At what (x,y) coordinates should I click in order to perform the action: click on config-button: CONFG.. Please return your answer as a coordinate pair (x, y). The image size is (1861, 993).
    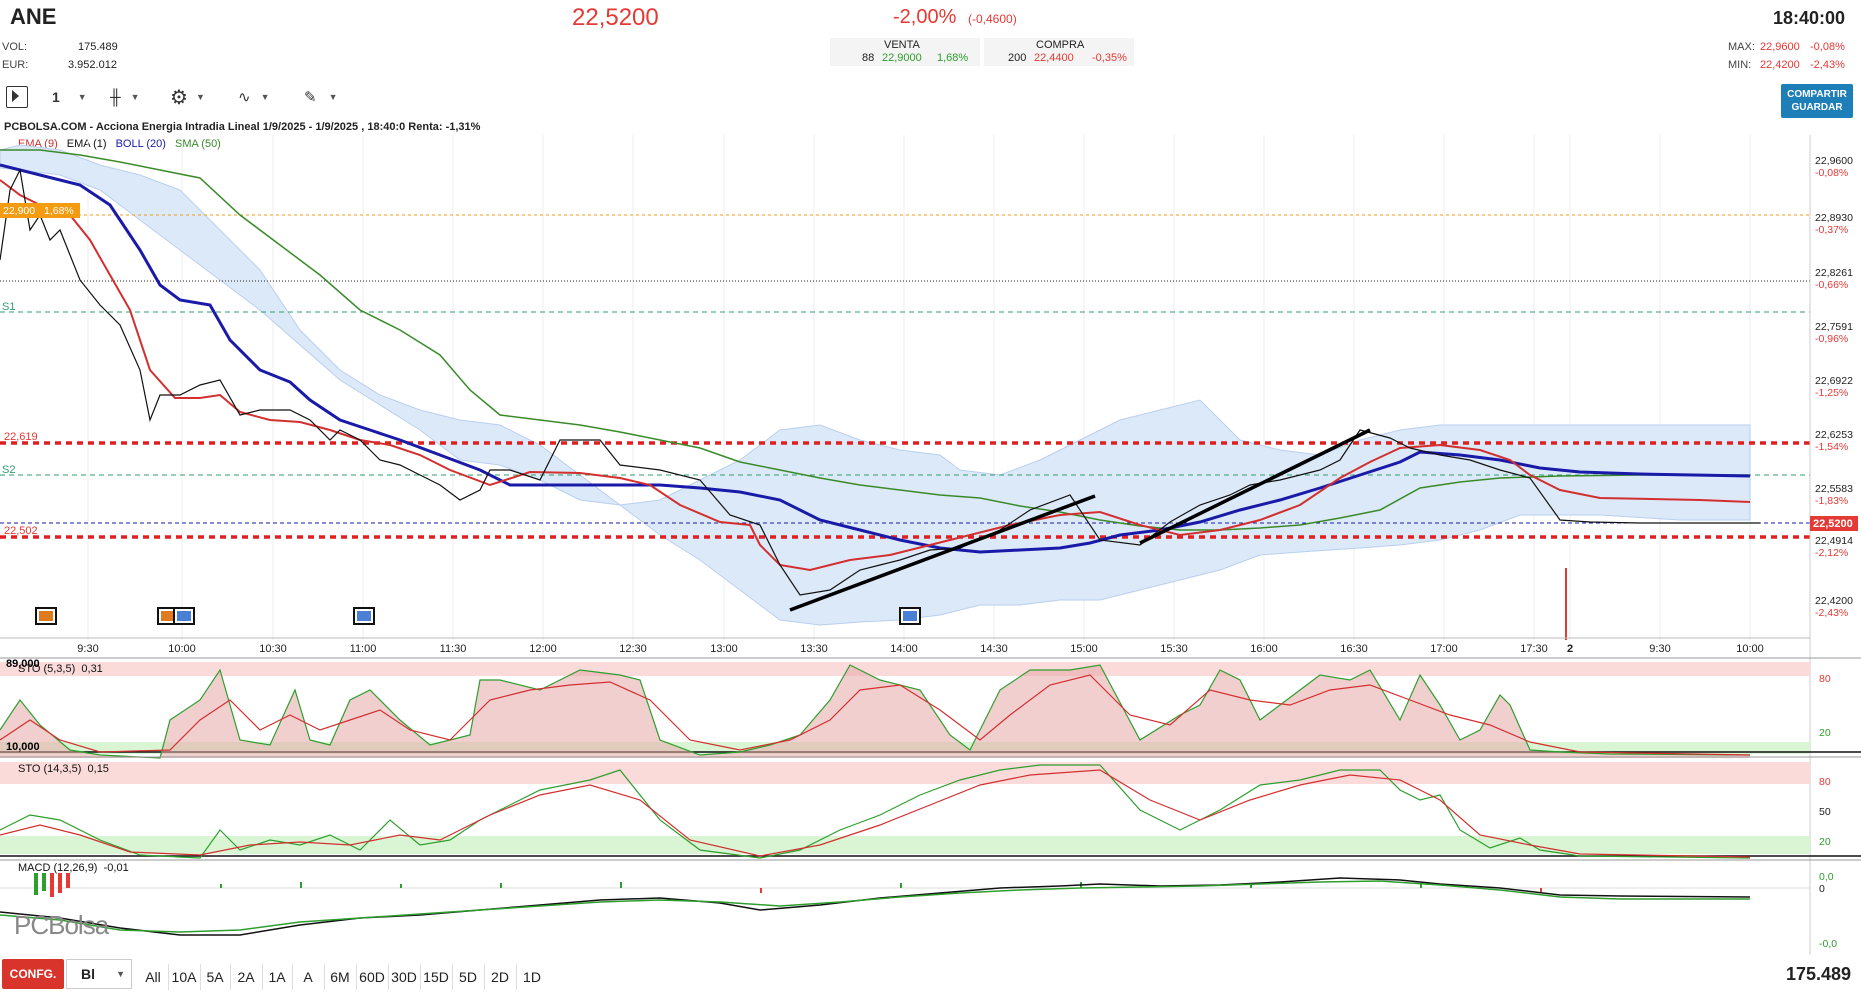
    Looking at the image, I should click on (33, 974).